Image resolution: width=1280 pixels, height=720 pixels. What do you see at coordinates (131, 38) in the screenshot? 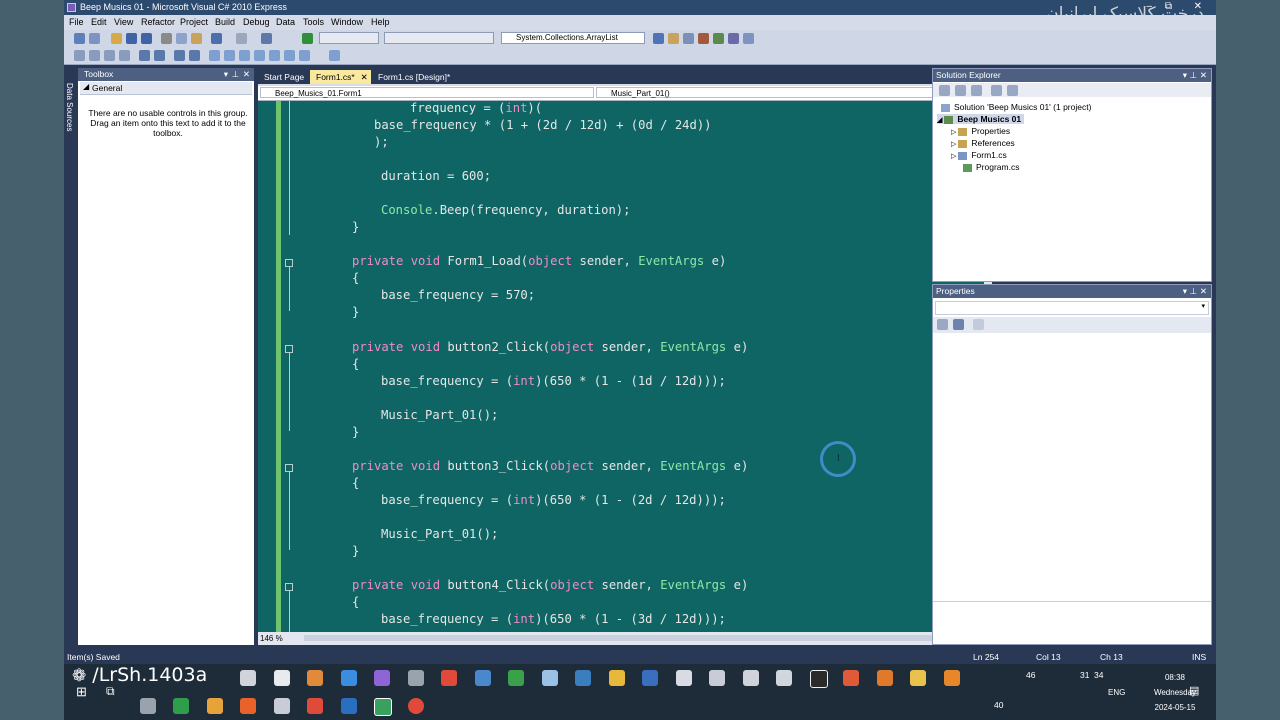
I see `save-icon` at bounding box center [131, 38].